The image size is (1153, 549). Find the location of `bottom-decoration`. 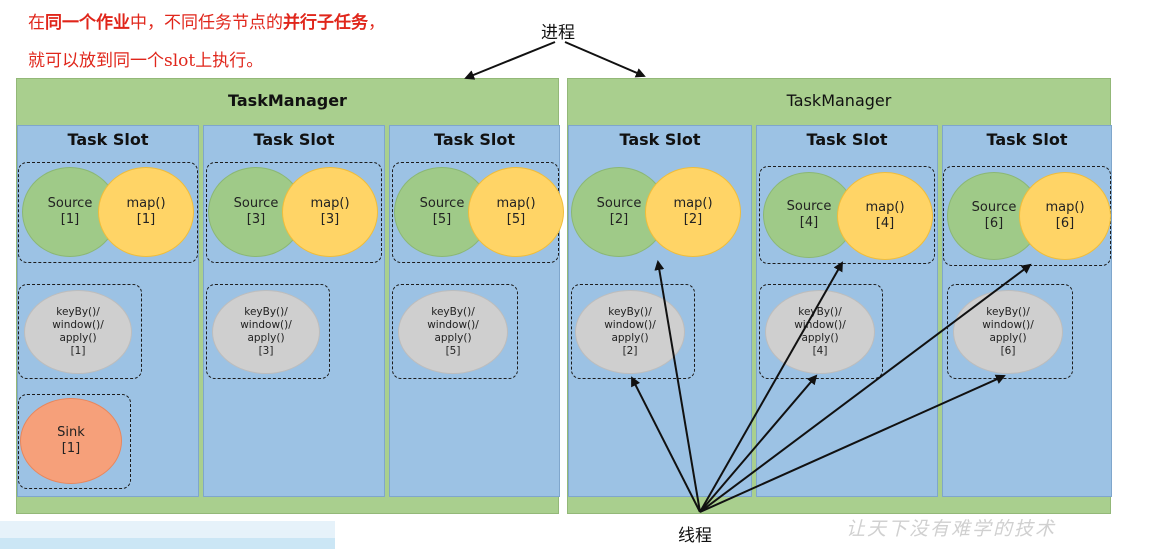

bottom-decoration is located at coordinates (167, 543).